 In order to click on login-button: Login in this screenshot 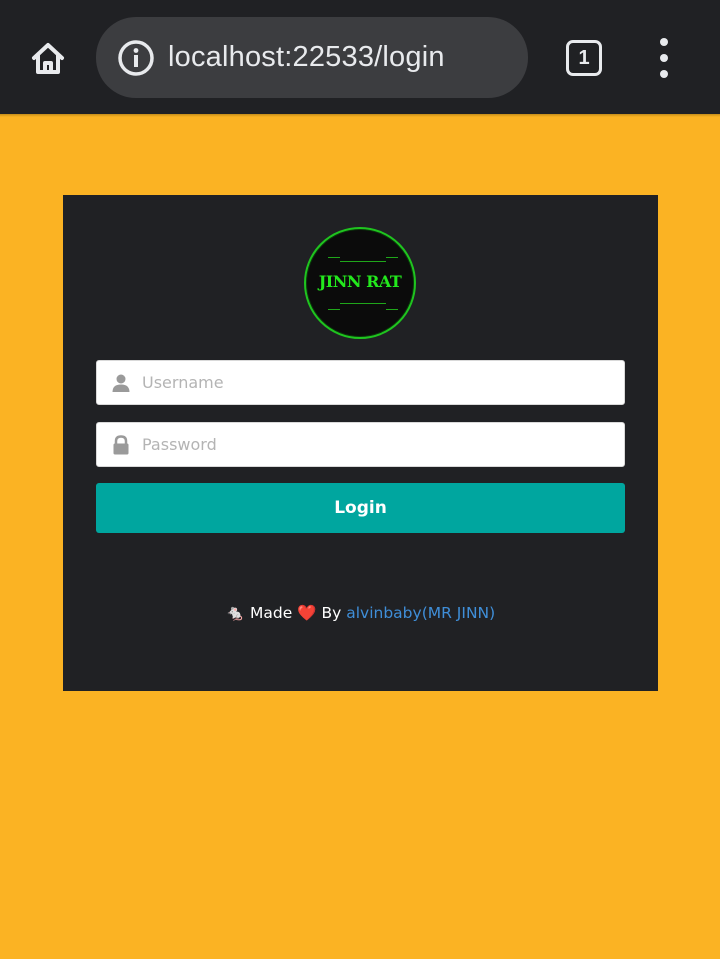, I will do `click(360, 508)`.